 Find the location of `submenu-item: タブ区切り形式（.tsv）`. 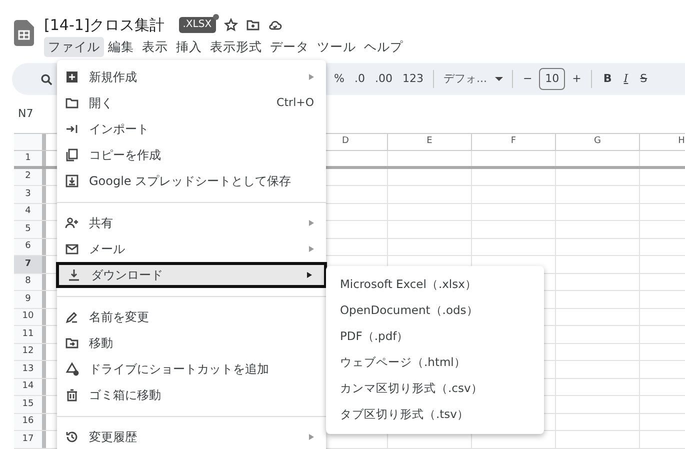

submenu-item: タブ区切り形式（.tsv） is located at coordinates (435, 415).